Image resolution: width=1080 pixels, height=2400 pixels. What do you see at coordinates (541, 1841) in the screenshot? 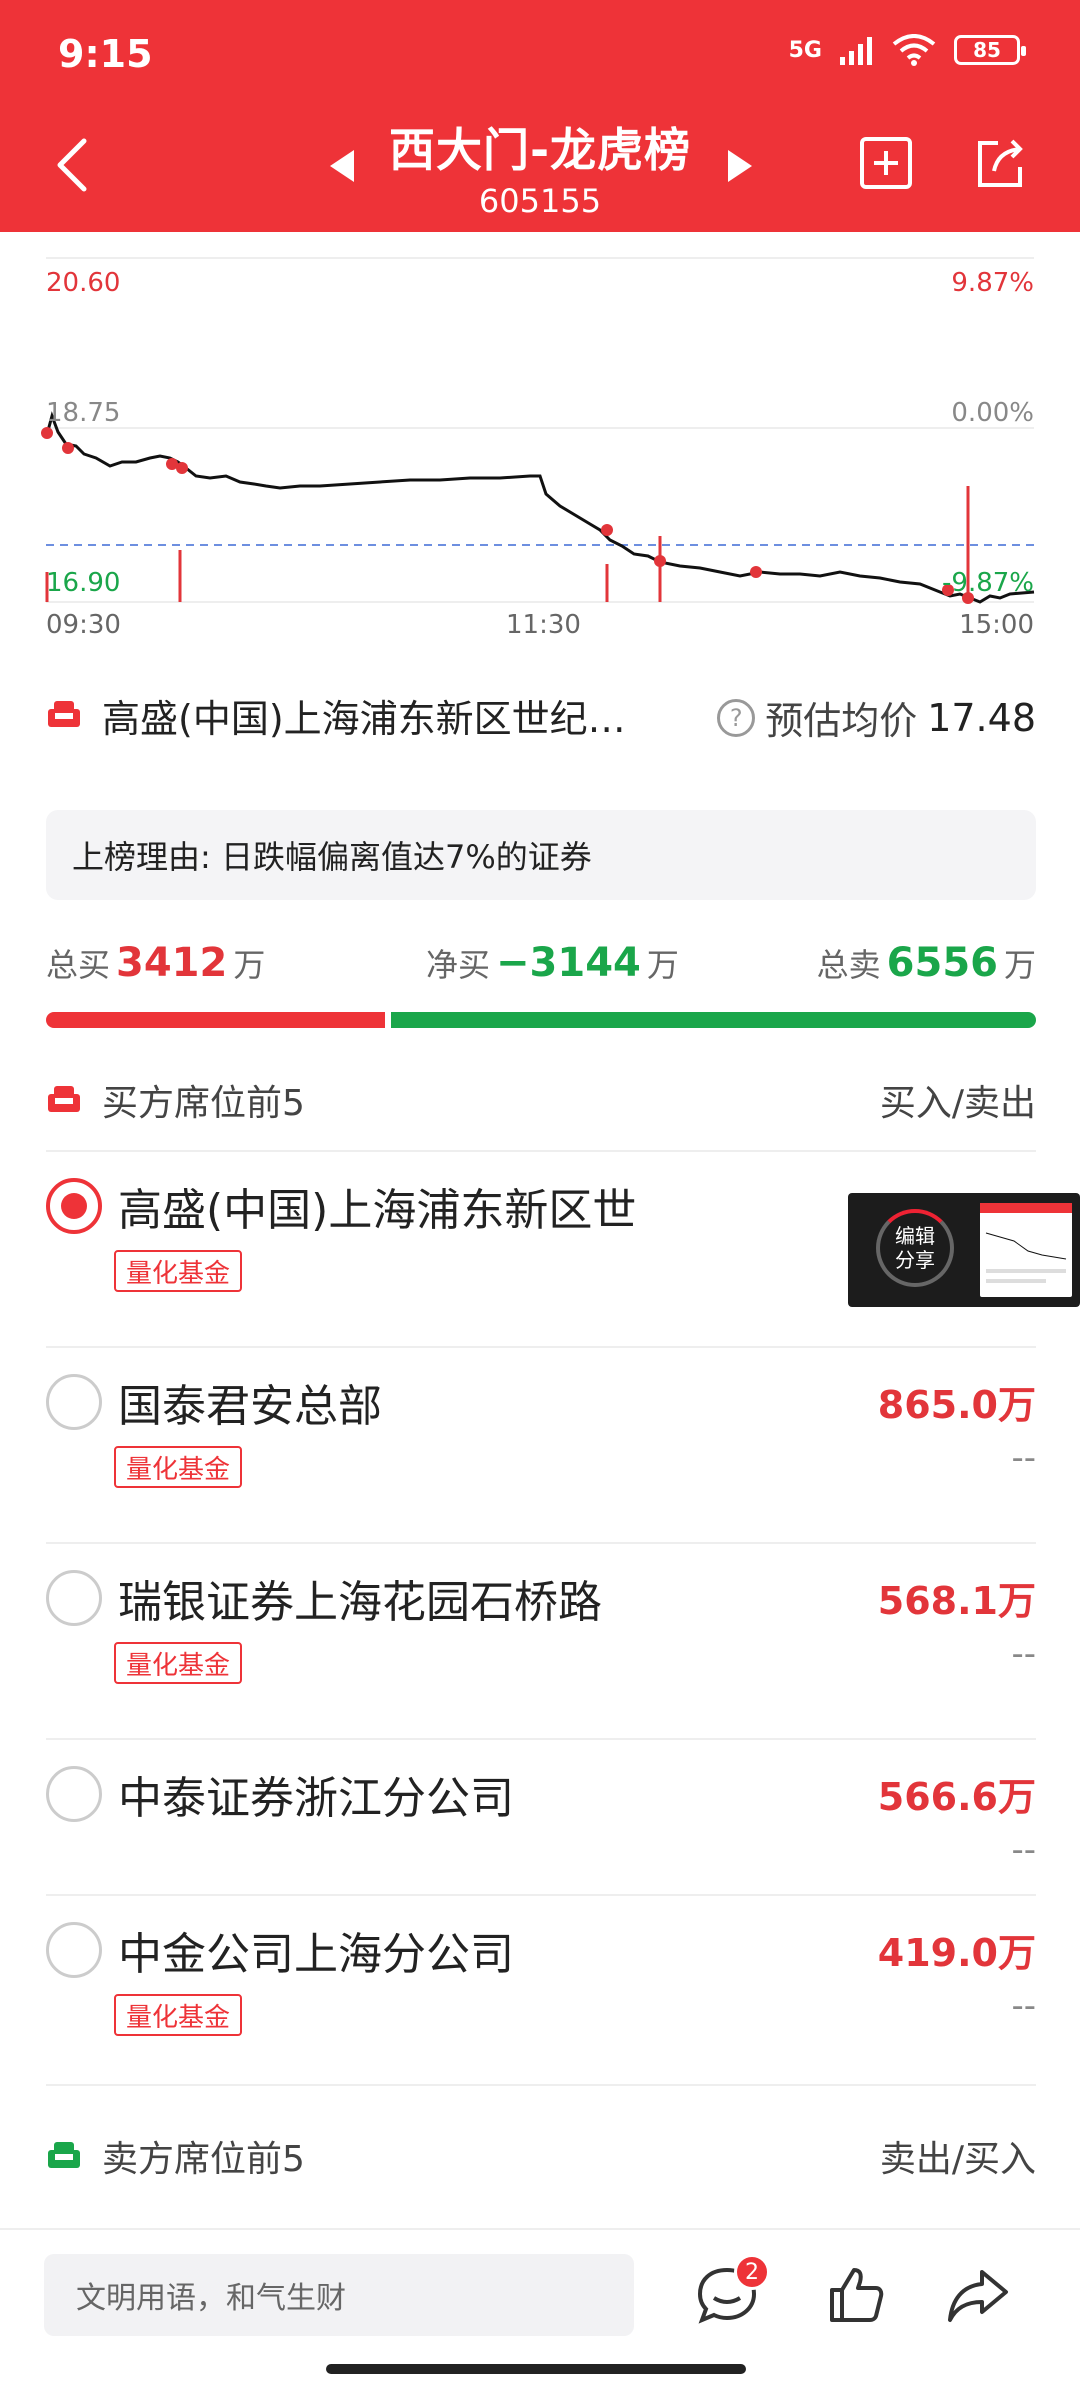
I see `buy-seat-row: 中泰证券浙江分公司 566.6万 --` at bounding box center [541, 1841].